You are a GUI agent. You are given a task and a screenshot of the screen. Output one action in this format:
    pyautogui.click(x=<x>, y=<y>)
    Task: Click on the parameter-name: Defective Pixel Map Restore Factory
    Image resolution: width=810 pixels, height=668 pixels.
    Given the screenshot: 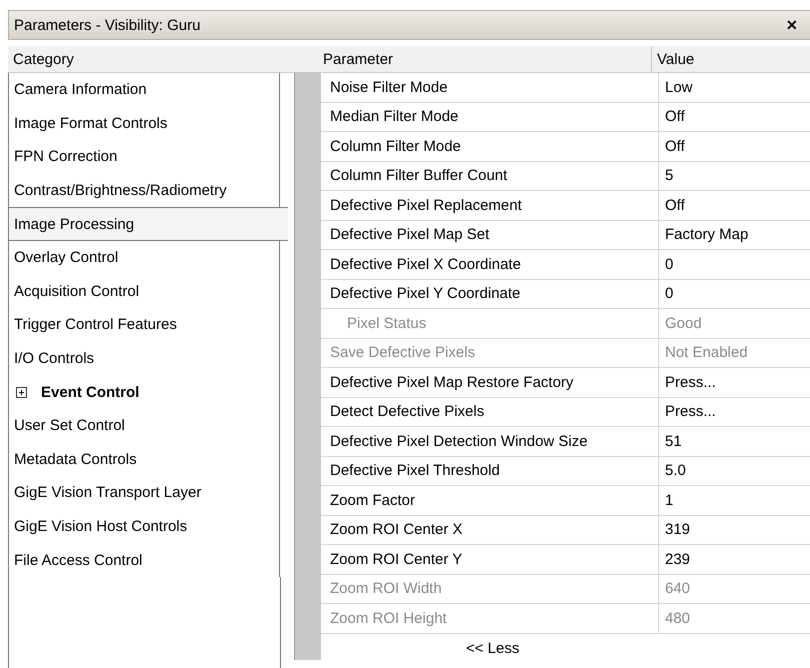 What is the action you would take?
    pyautogui.click(x=490, y=382)
    